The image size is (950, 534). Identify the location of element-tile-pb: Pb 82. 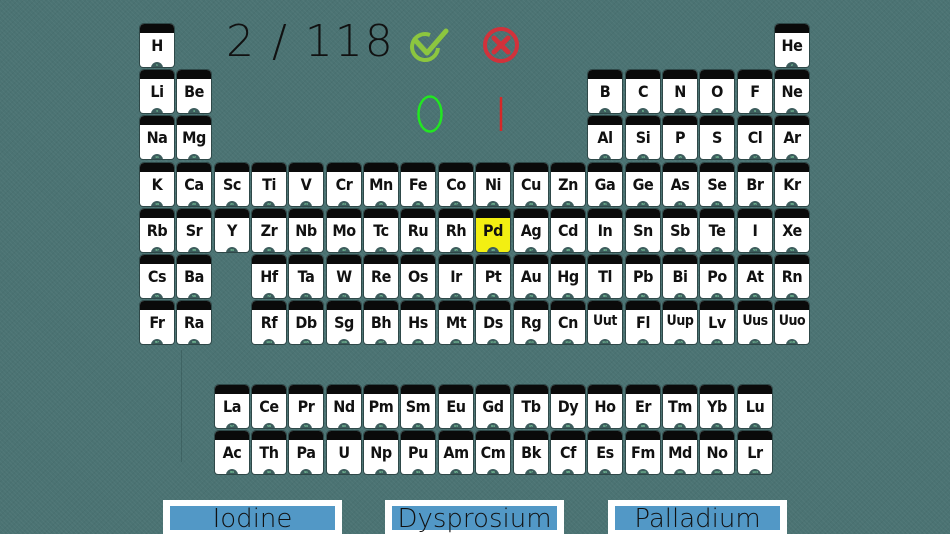
(643, 276).